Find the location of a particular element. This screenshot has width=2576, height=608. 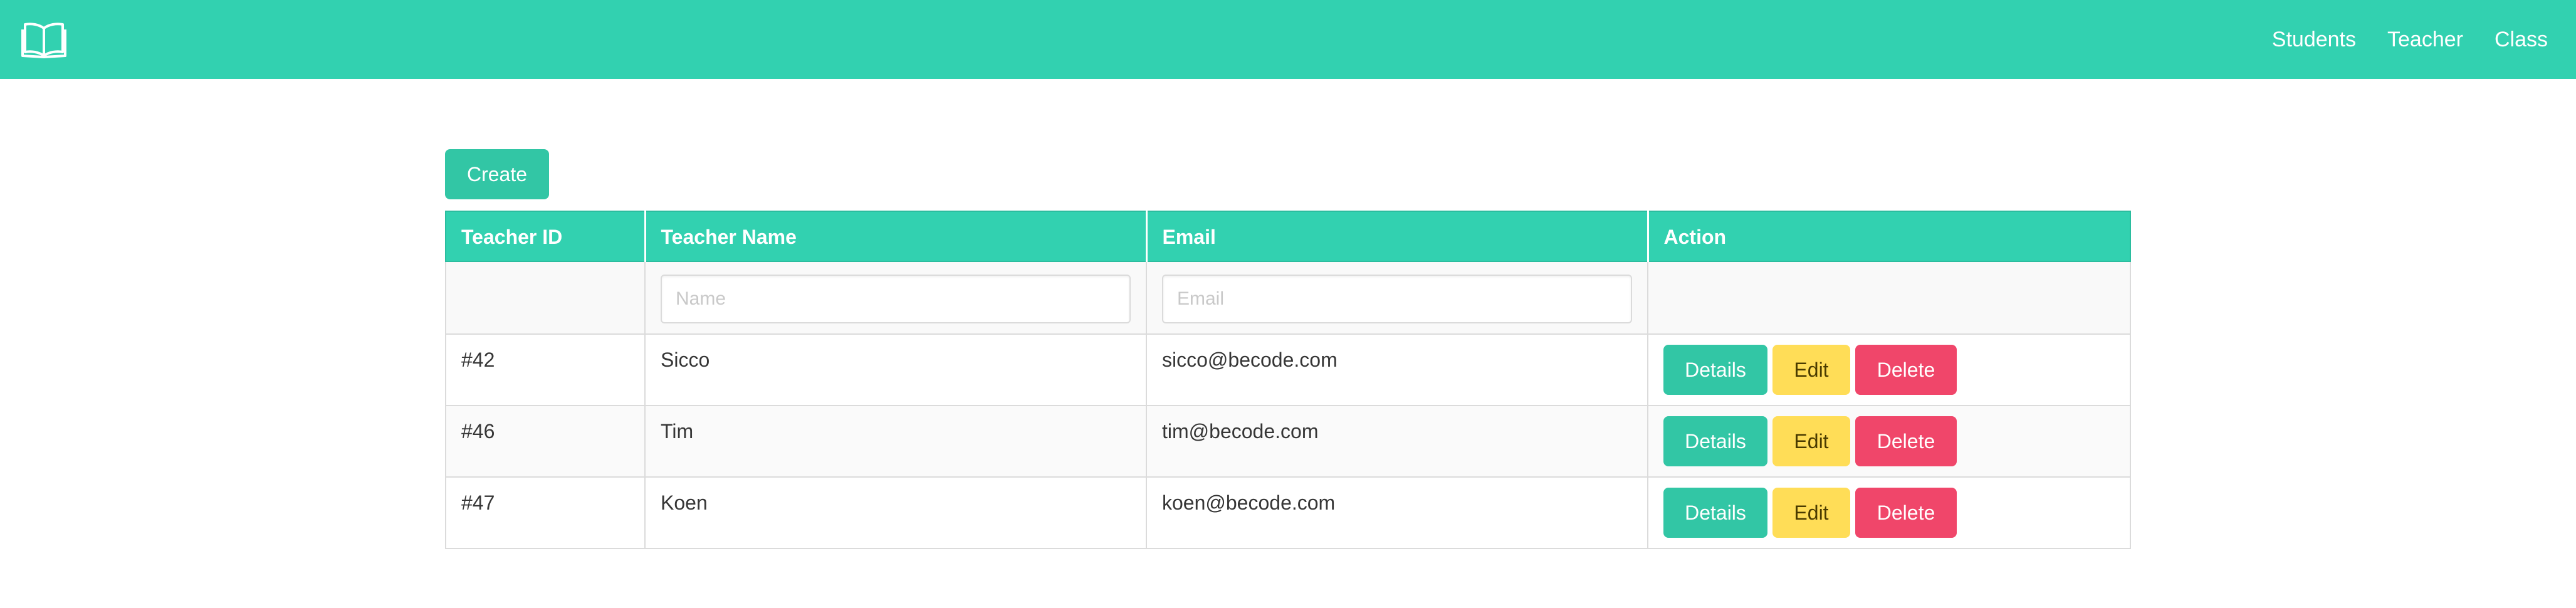

create-button: Create is located at coordinates (497, 174).